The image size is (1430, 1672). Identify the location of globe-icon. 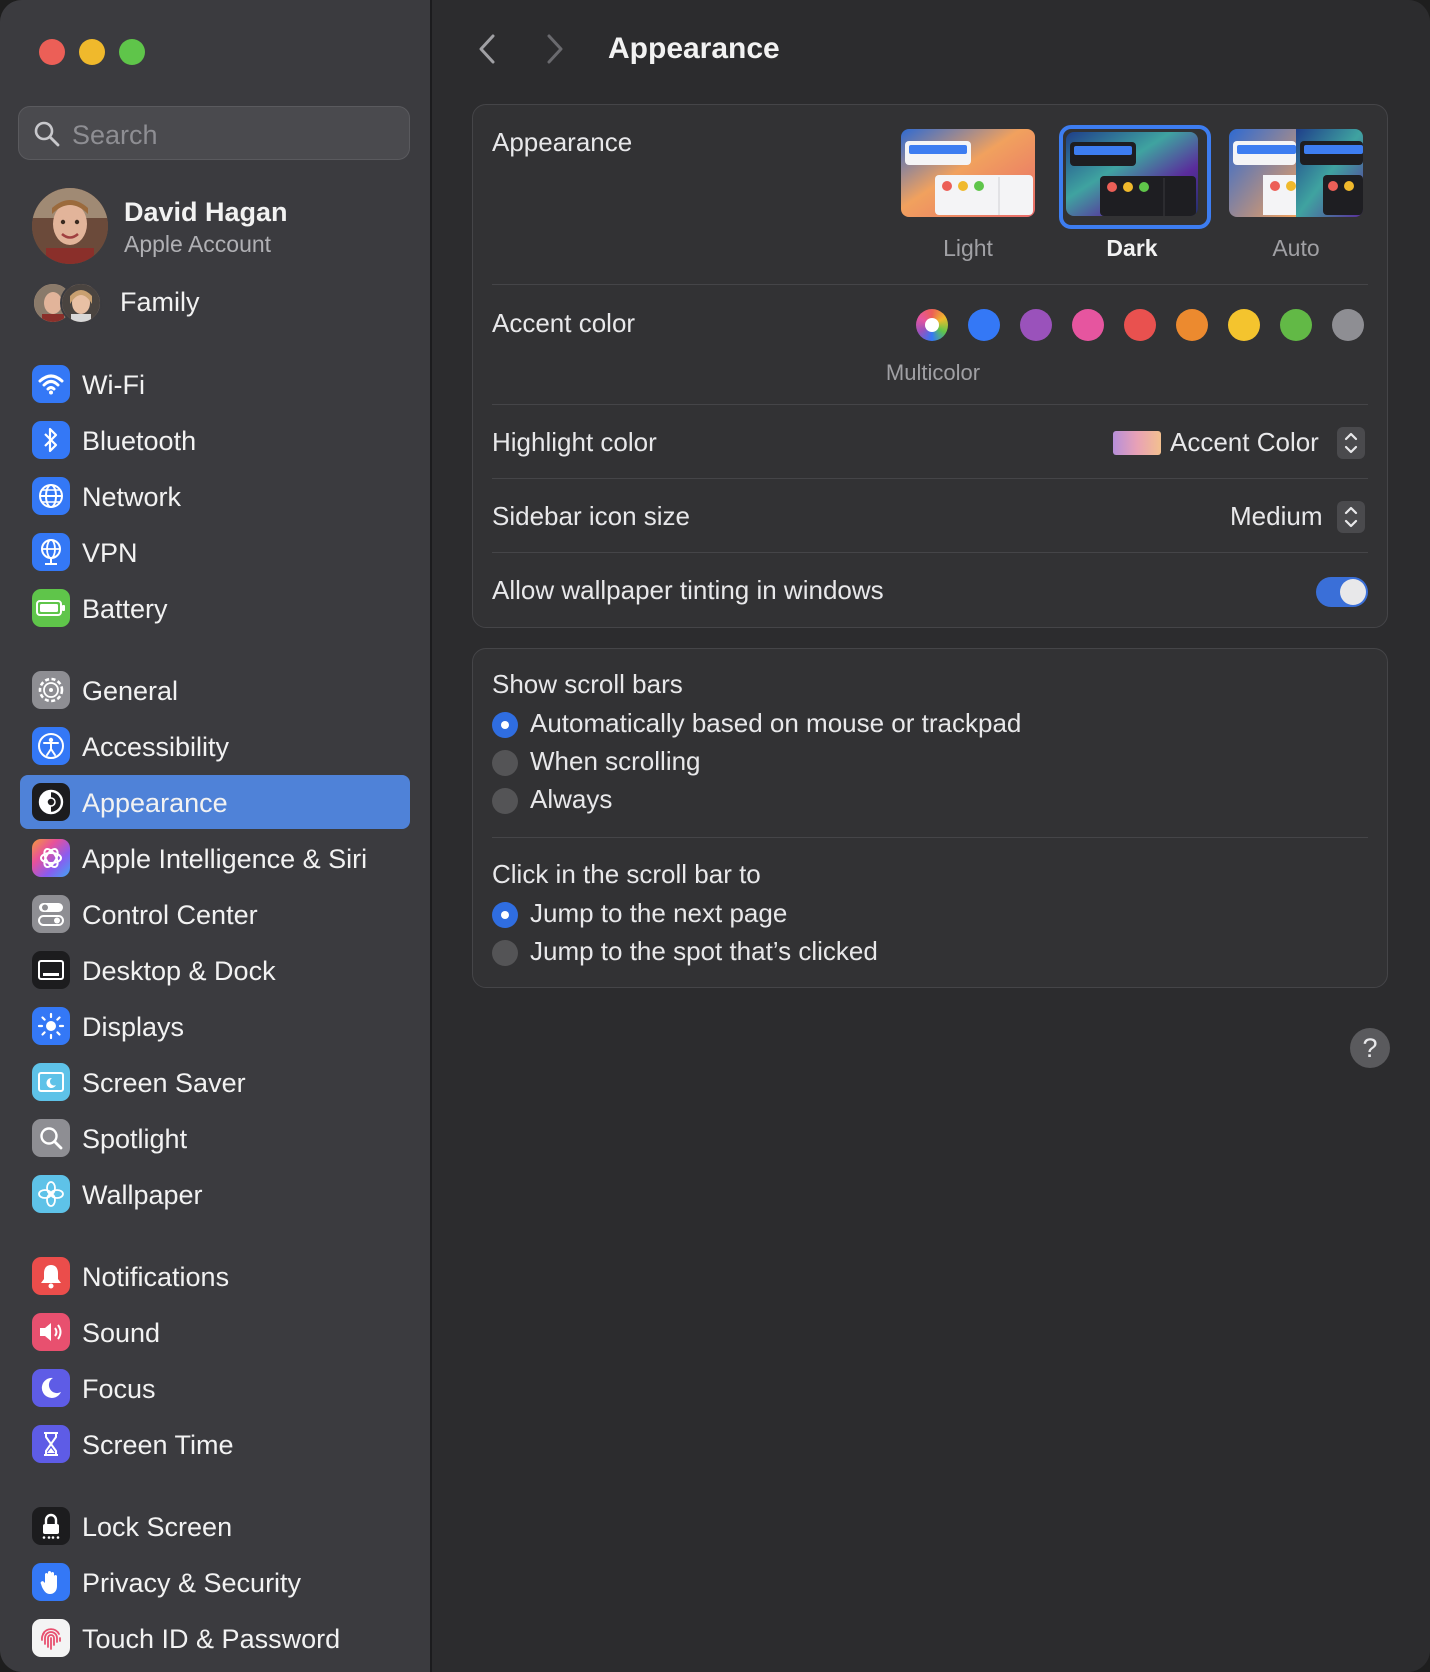
(51, 496).